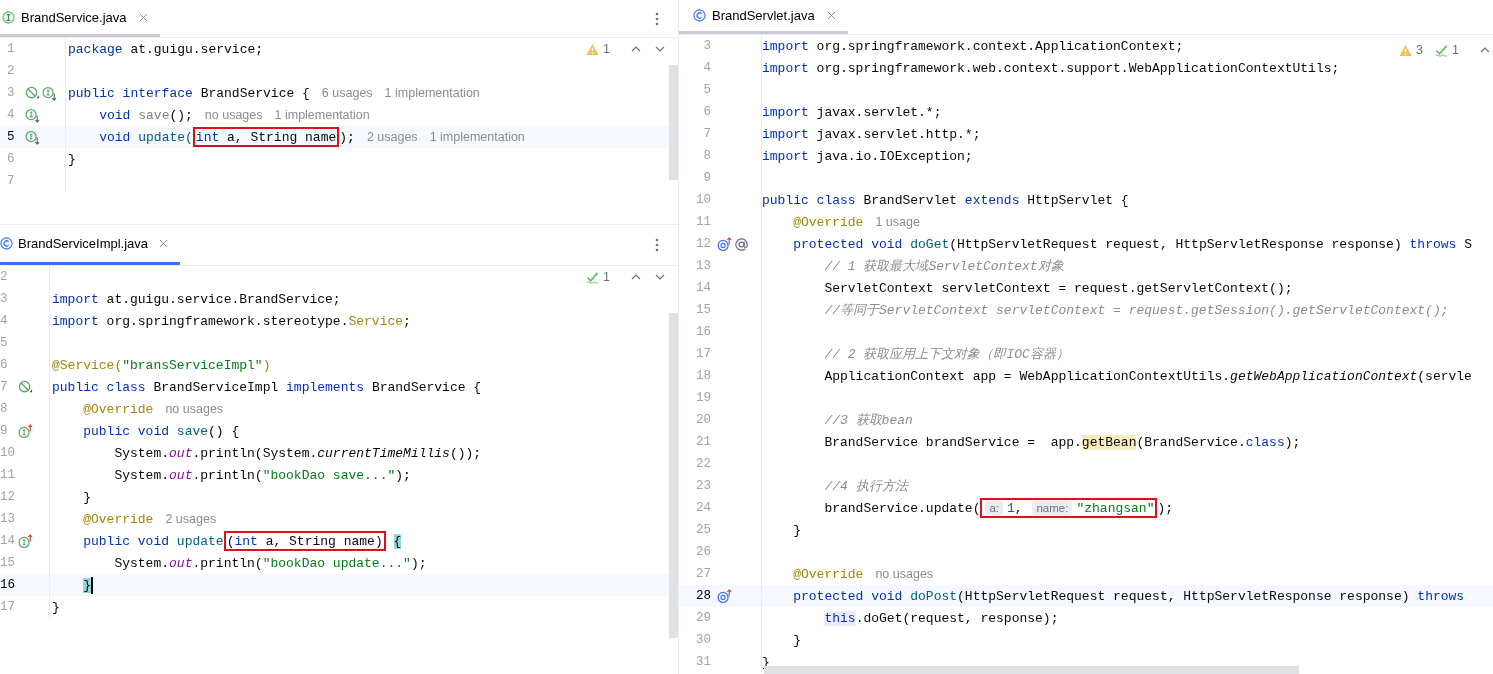 The height and width of the screenshot is (674, 1493). I want to click on code-text: public interface BrandService {, so click(189, 93).